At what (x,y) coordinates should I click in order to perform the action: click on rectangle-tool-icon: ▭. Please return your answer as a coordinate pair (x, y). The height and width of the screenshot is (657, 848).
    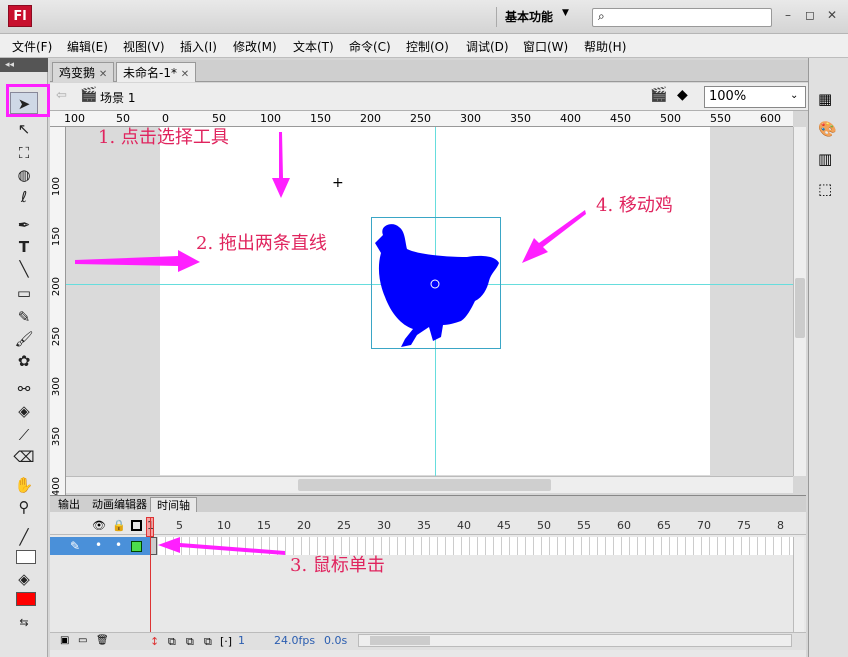
    Looking at the image, I should click on (24, 293).